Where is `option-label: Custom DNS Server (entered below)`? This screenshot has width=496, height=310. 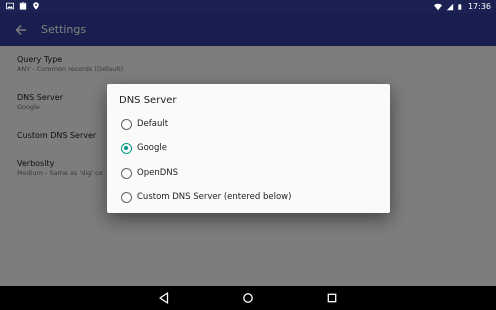
option-label: Custom DNS Server (entered below) is located at coordinates (214, 197).